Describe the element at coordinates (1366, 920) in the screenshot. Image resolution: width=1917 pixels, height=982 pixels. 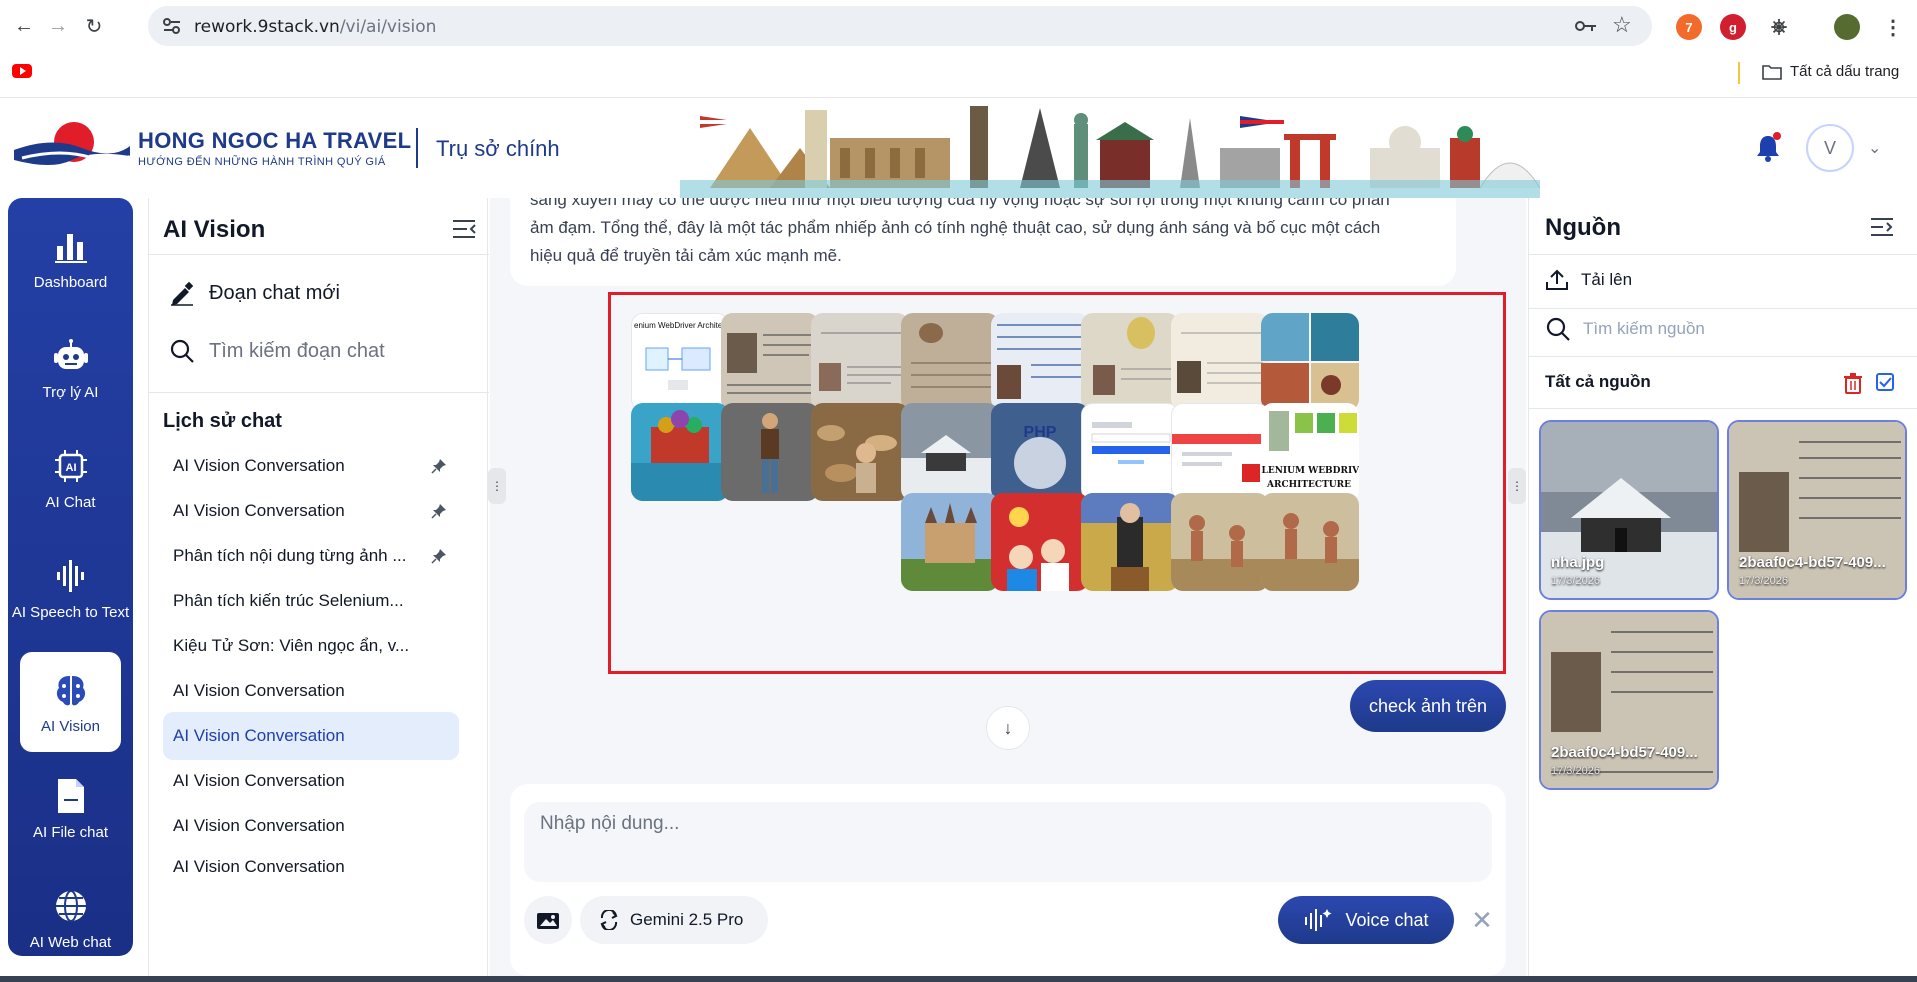
I see `voice-chat-button: Voice chat` at that location.